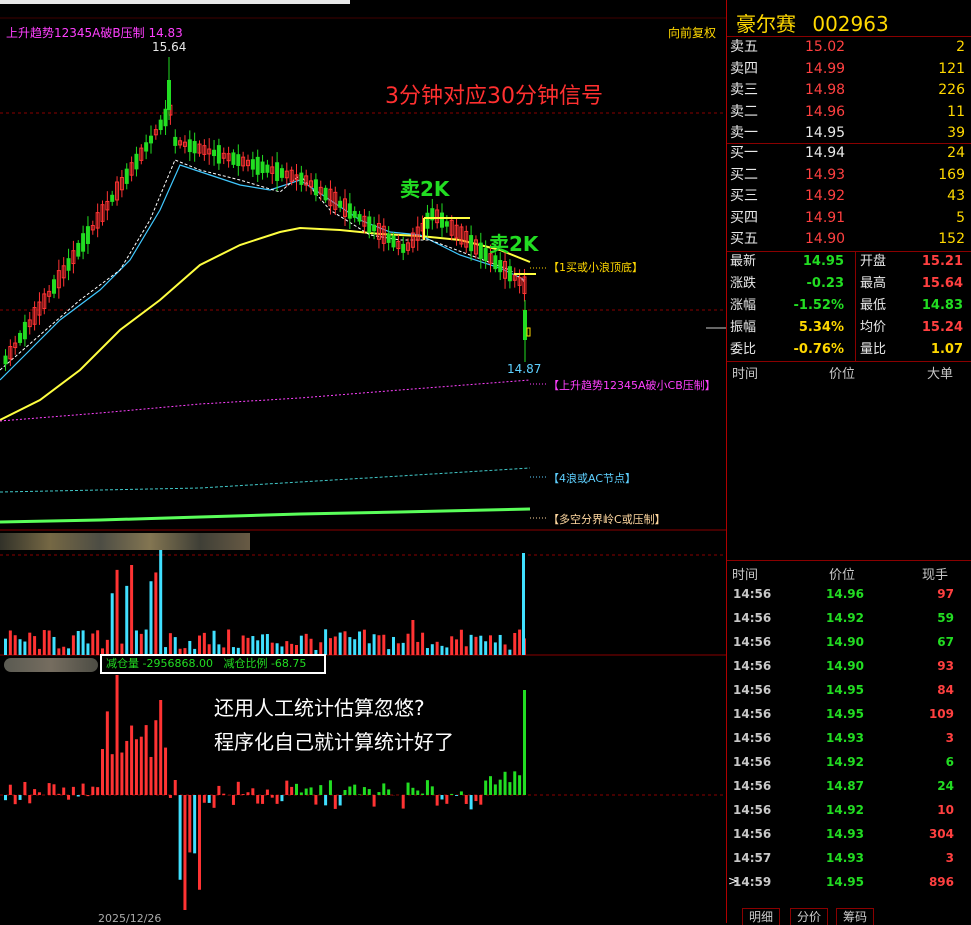 This screenshot has width=971, height=925. I want to click on date-axis-label: 2025/12/26, so click(129, 918).